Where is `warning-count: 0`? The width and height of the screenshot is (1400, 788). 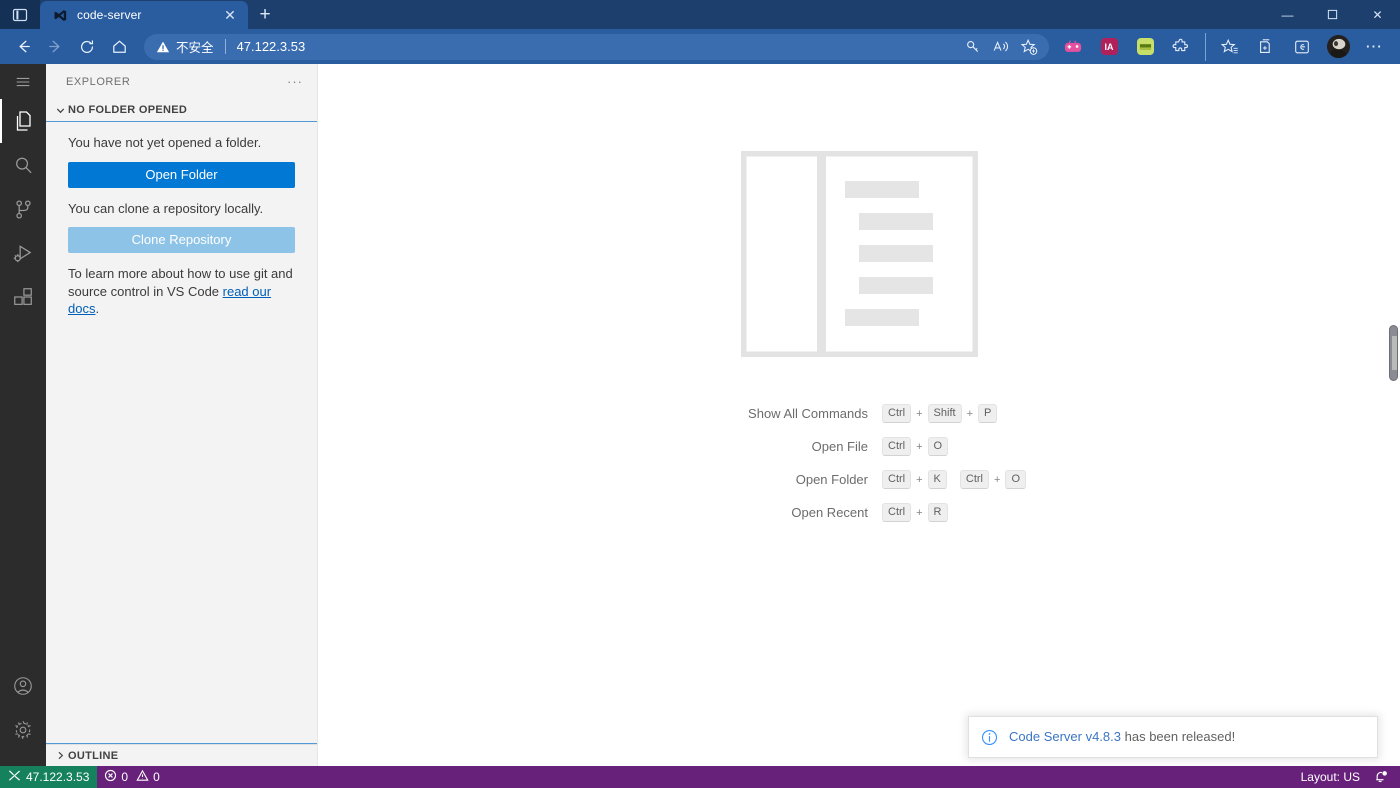 warning-count: 0 is located at coordinates (156, 777).